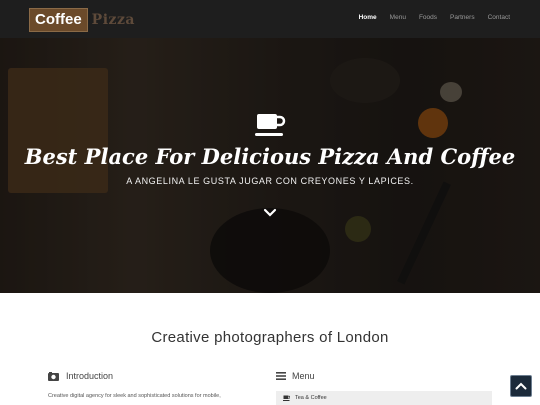 The image size is (540, 405). What do you see at coordinates (398, 17) in the screenshot?
I see `nav-menu: Menu` at bounding box center [398, 17].